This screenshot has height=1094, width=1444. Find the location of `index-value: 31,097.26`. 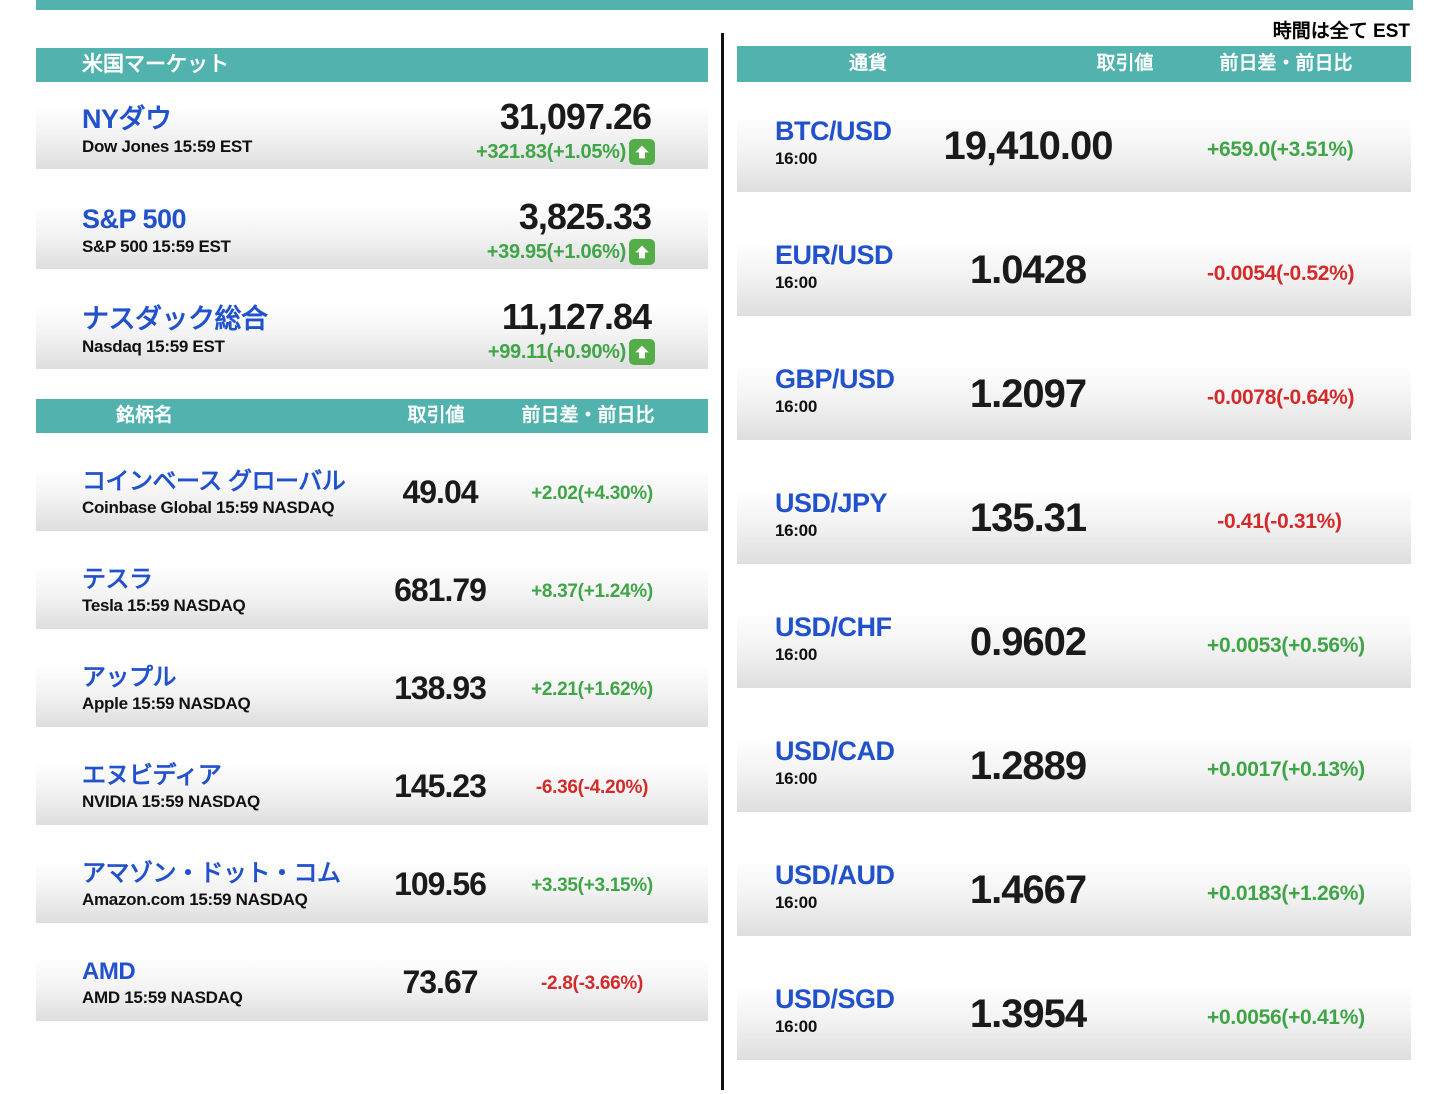

index-value: 31,097.26 is located at coordinates (575, 116).